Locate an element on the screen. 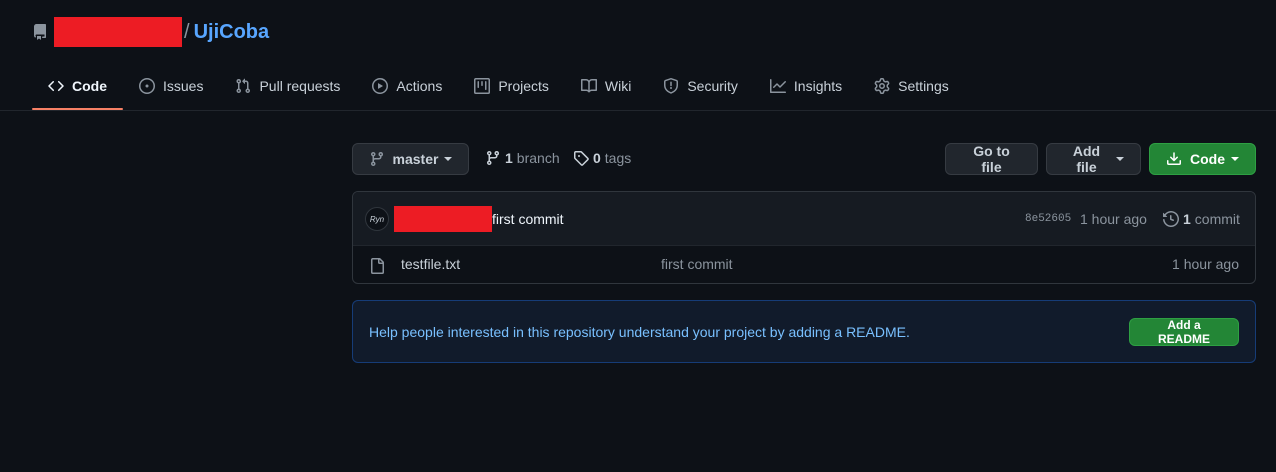  tab-label: Insights is located at coordinates (818, 86).